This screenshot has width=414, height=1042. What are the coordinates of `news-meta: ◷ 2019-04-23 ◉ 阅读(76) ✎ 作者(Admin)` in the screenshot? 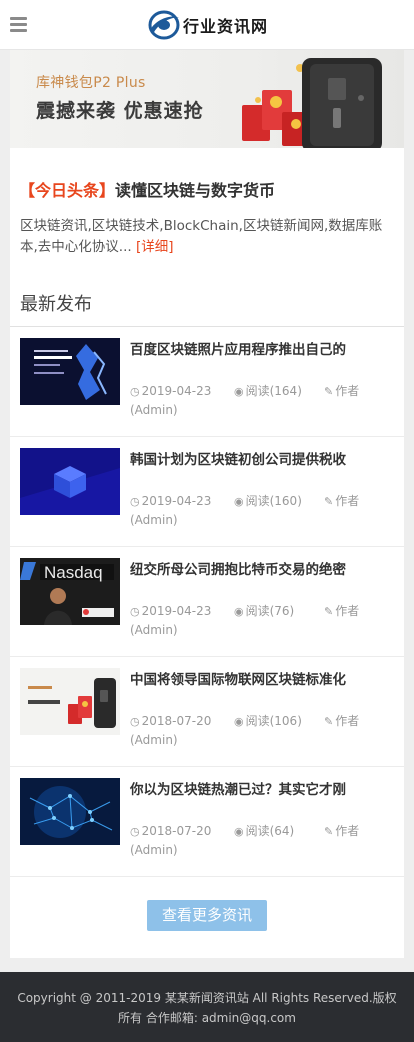 It's located at (260, 620).